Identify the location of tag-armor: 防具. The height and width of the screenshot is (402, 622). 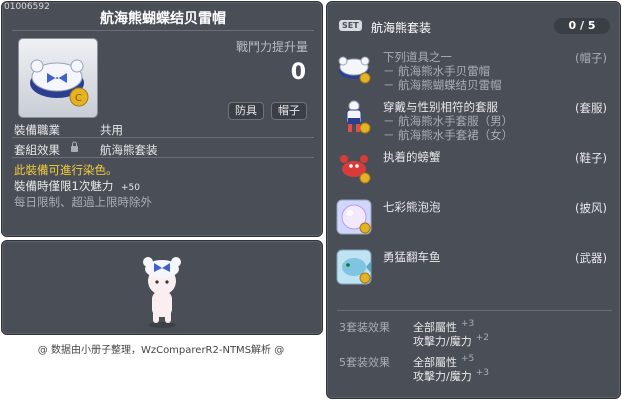
(246, 111).